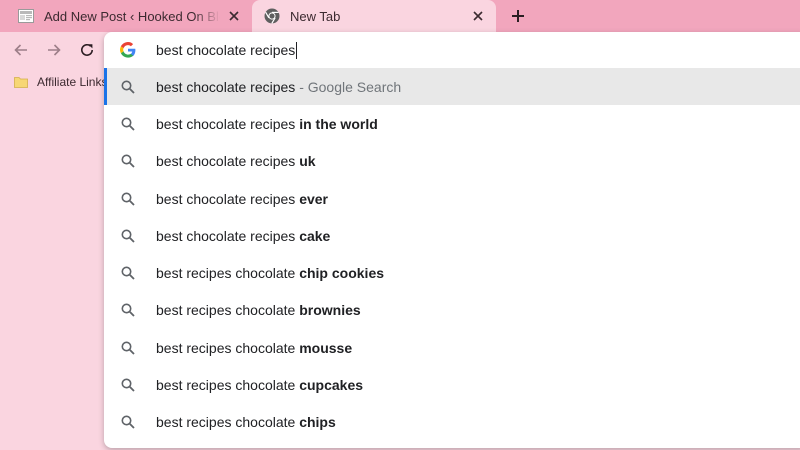 The height and width of the screenshot is (450, 800). What do you see at coordinates (452, 161) in the screenshot?
I see `suggestion-item: best chocolate recipes uk` at bounding box center [452, 161].